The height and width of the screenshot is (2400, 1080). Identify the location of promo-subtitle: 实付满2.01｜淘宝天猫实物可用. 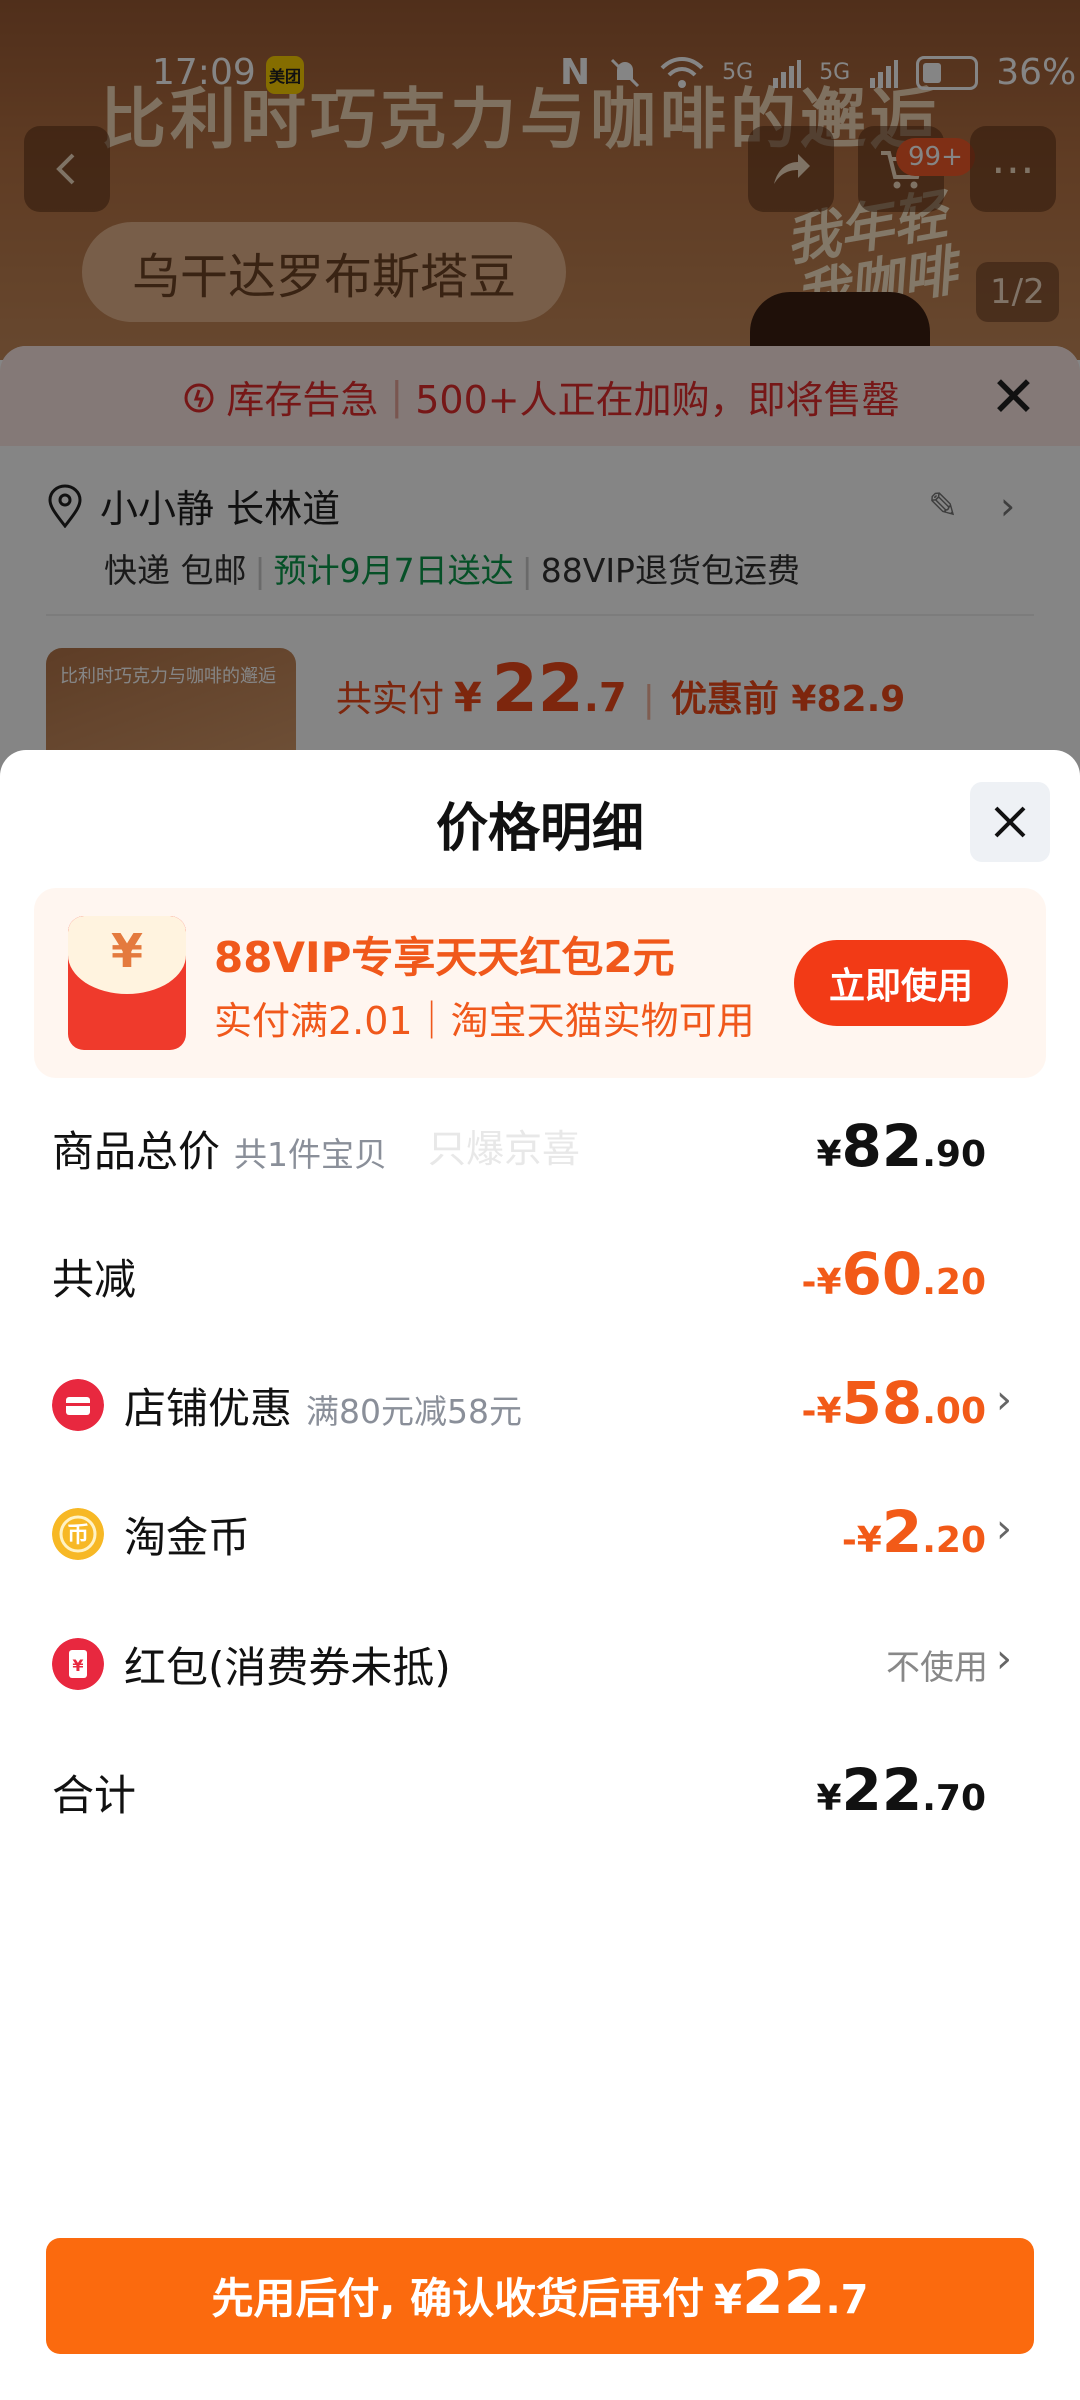
(484, 1021).